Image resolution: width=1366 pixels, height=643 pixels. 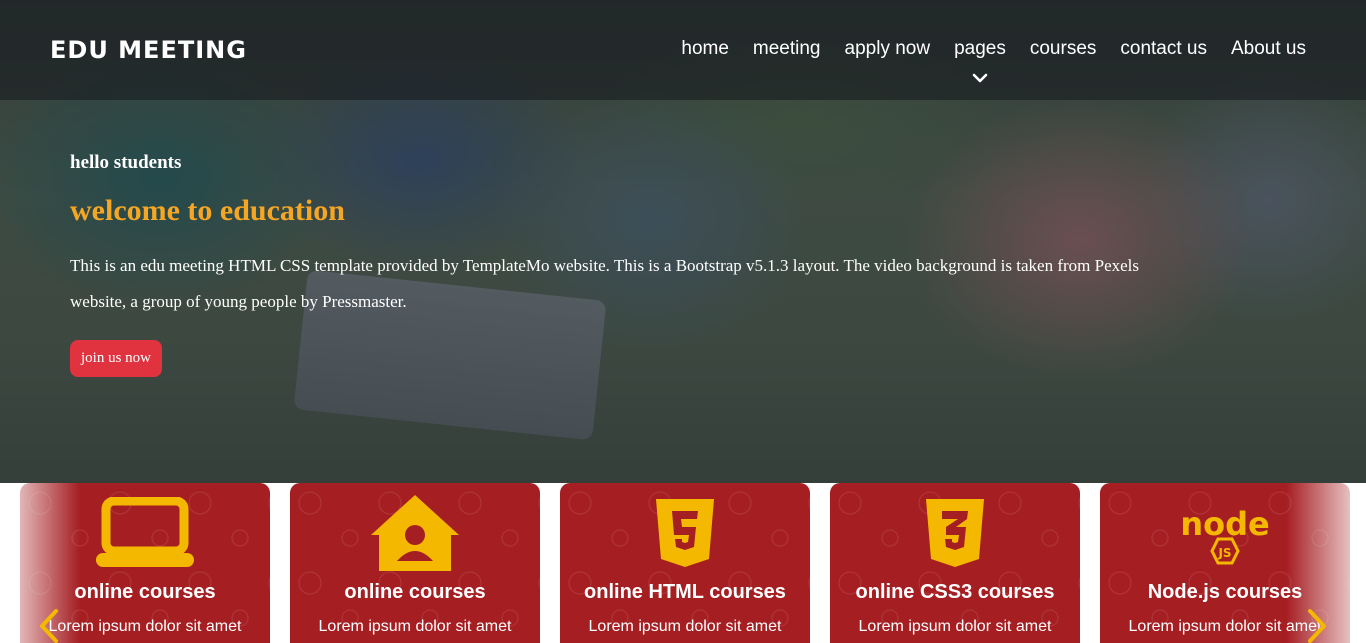 I want to click on svg-text: JS, so click(x=1224, y=553).